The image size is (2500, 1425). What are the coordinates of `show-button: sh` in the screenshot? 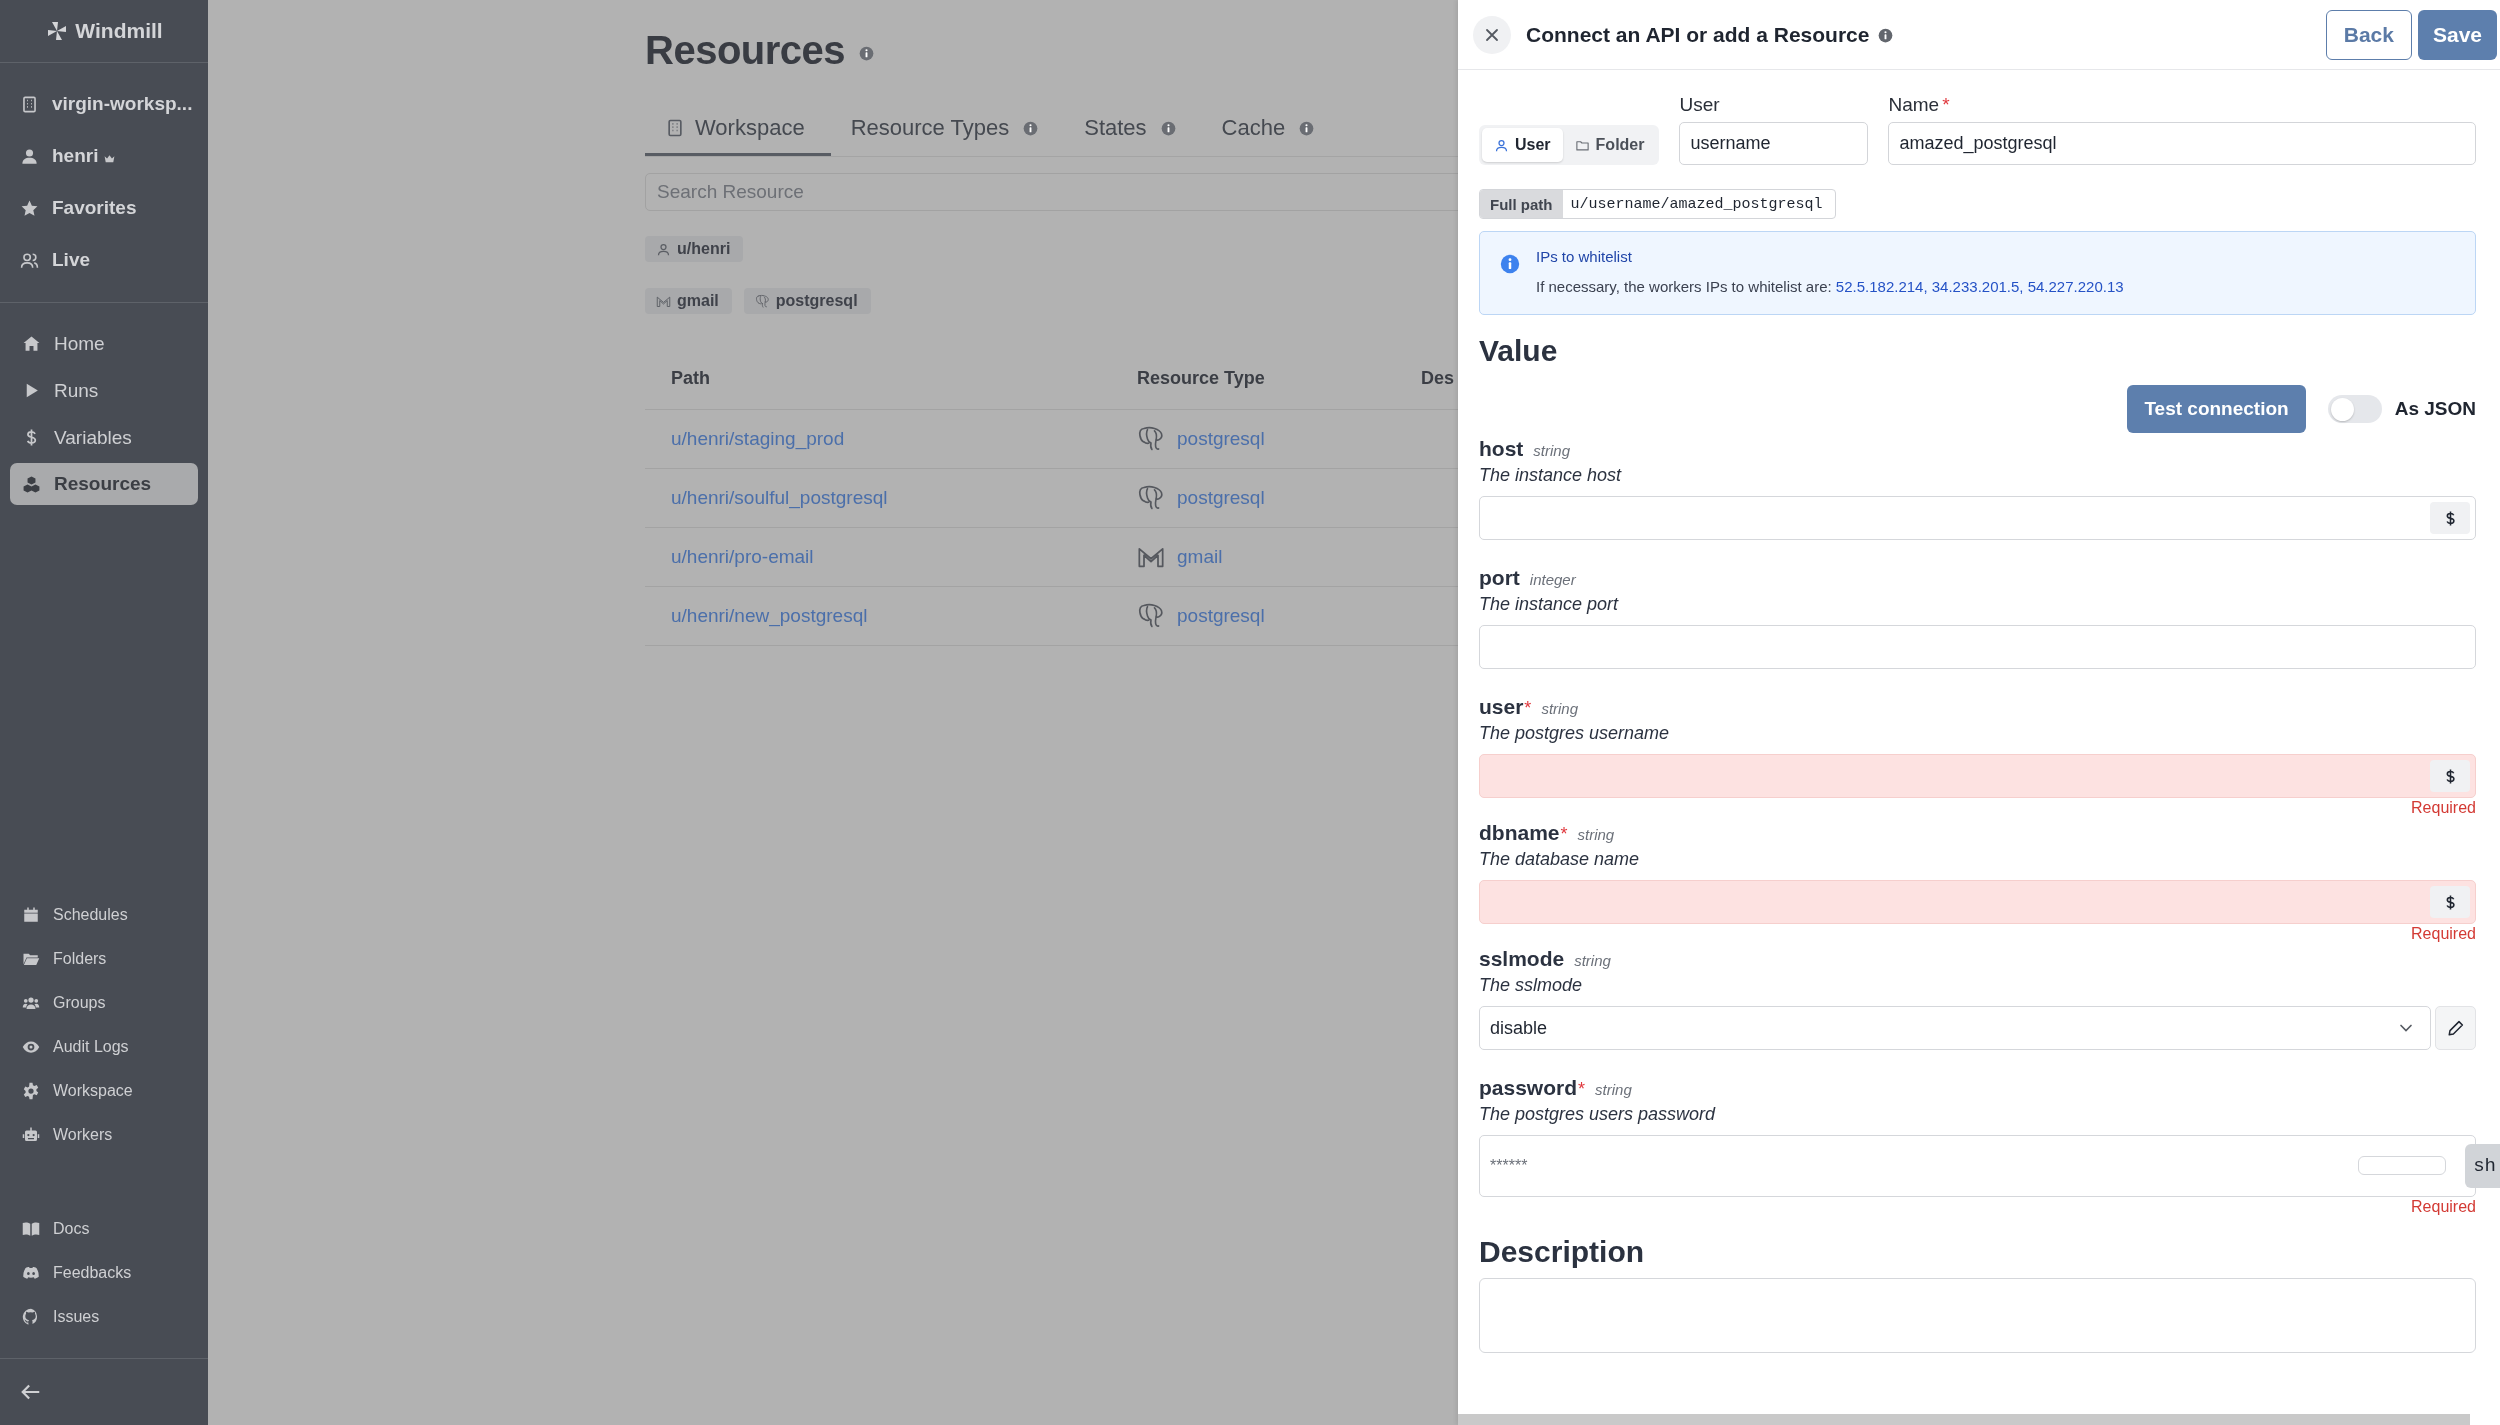 It's located at (2482, 1166).